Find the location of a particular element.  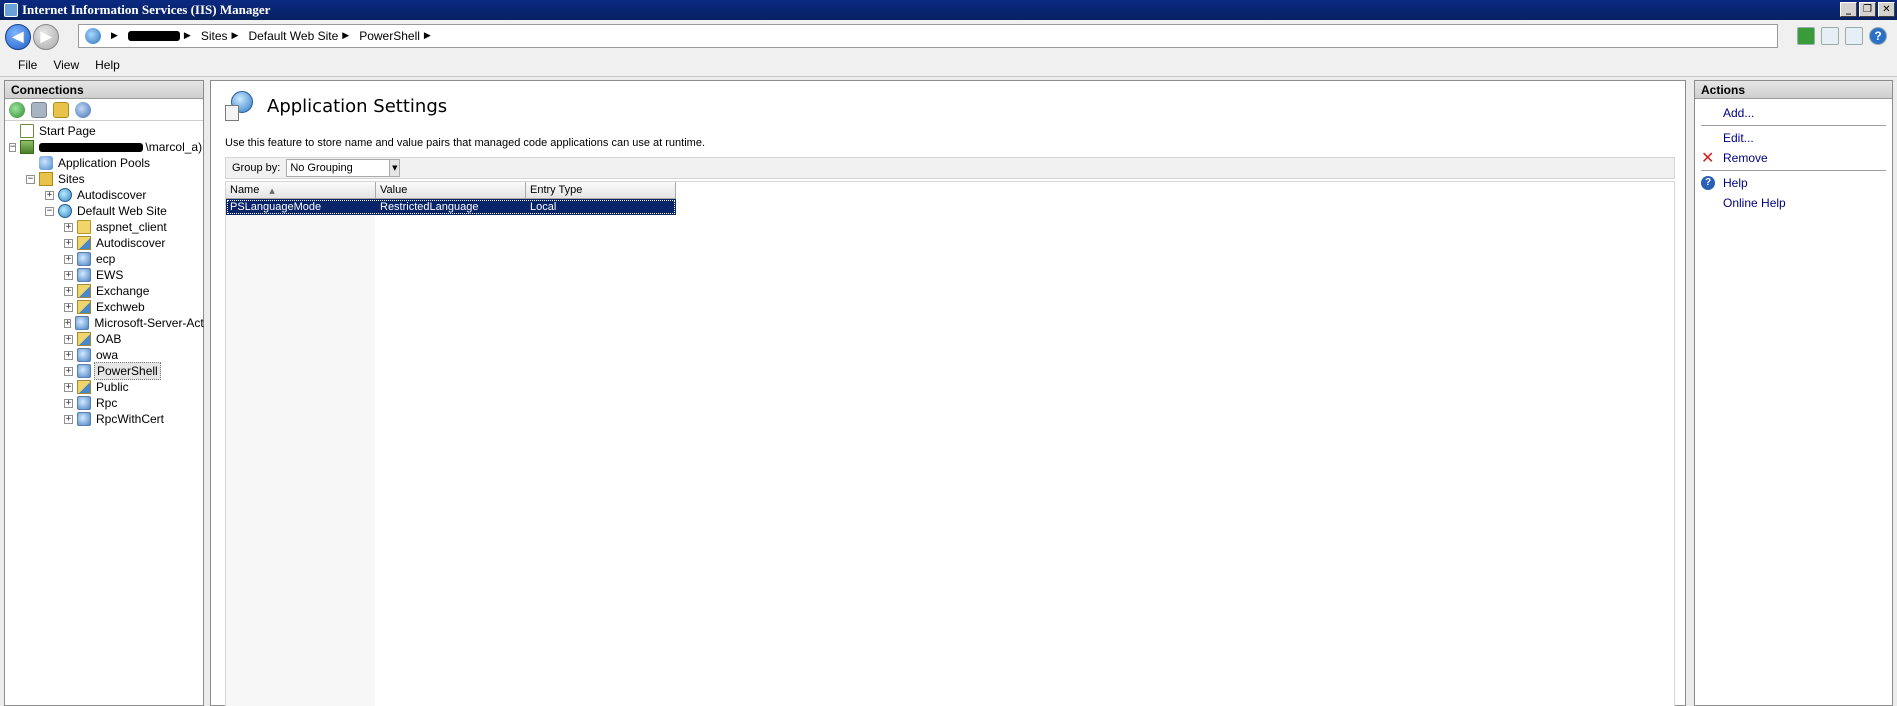

group-by-bar: Group by: No Grouping ▼ is located at coordinates (950, 168).